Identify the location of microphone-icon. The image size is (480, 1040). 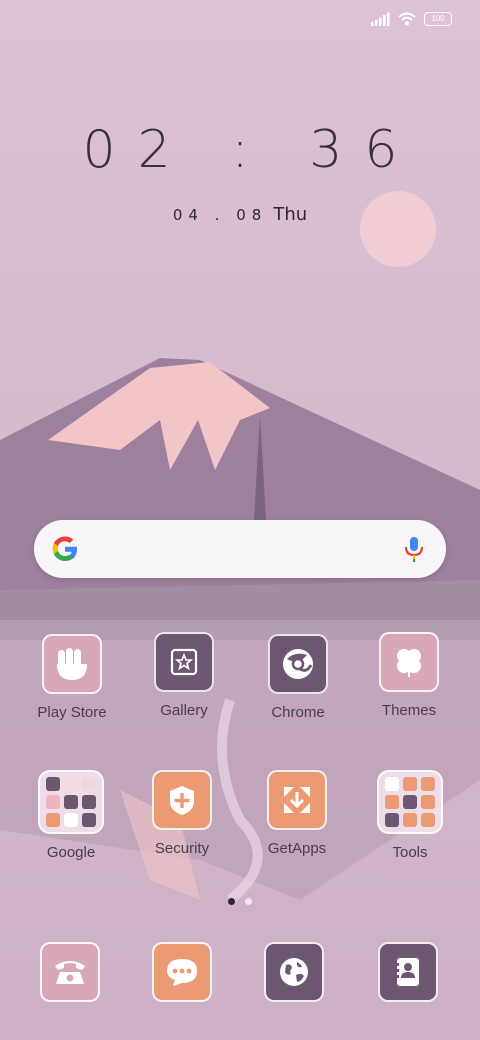
(414, 549).